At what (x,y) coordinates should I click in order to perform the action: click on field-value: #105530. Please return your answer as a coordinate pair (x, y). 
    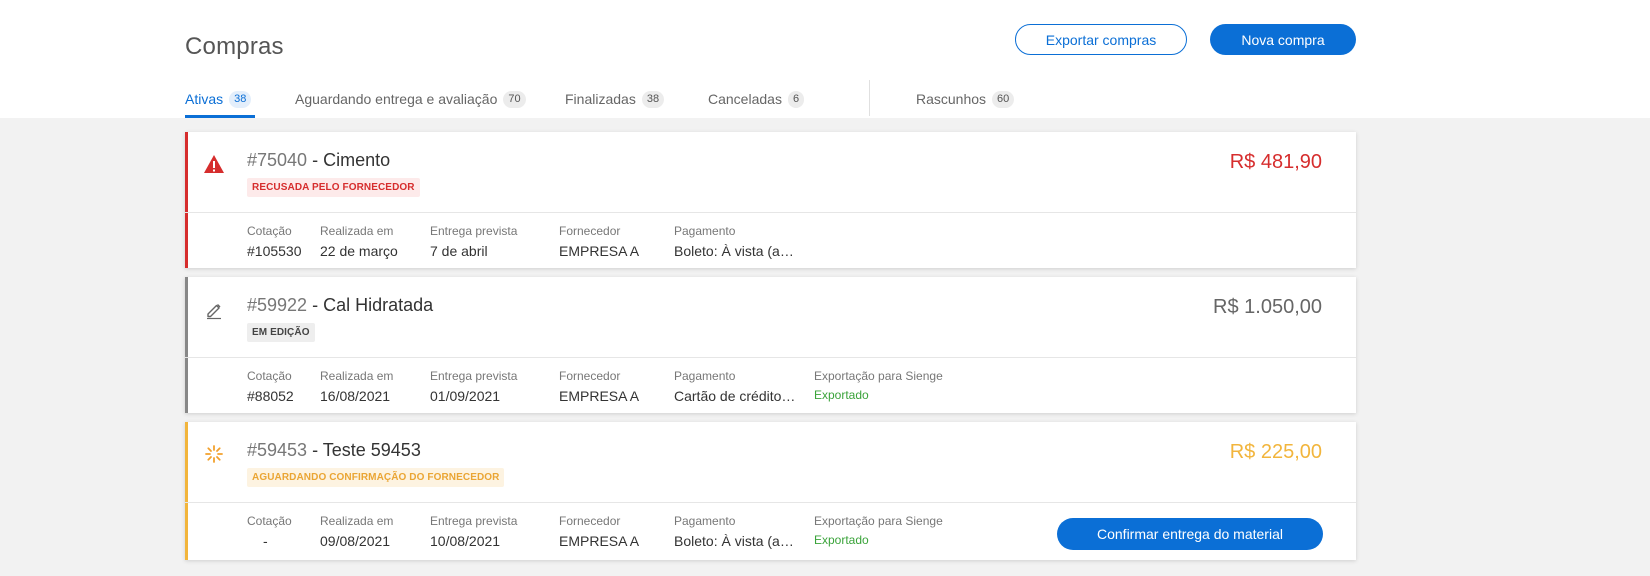
    Looking at the image, I should click on (274, 251).